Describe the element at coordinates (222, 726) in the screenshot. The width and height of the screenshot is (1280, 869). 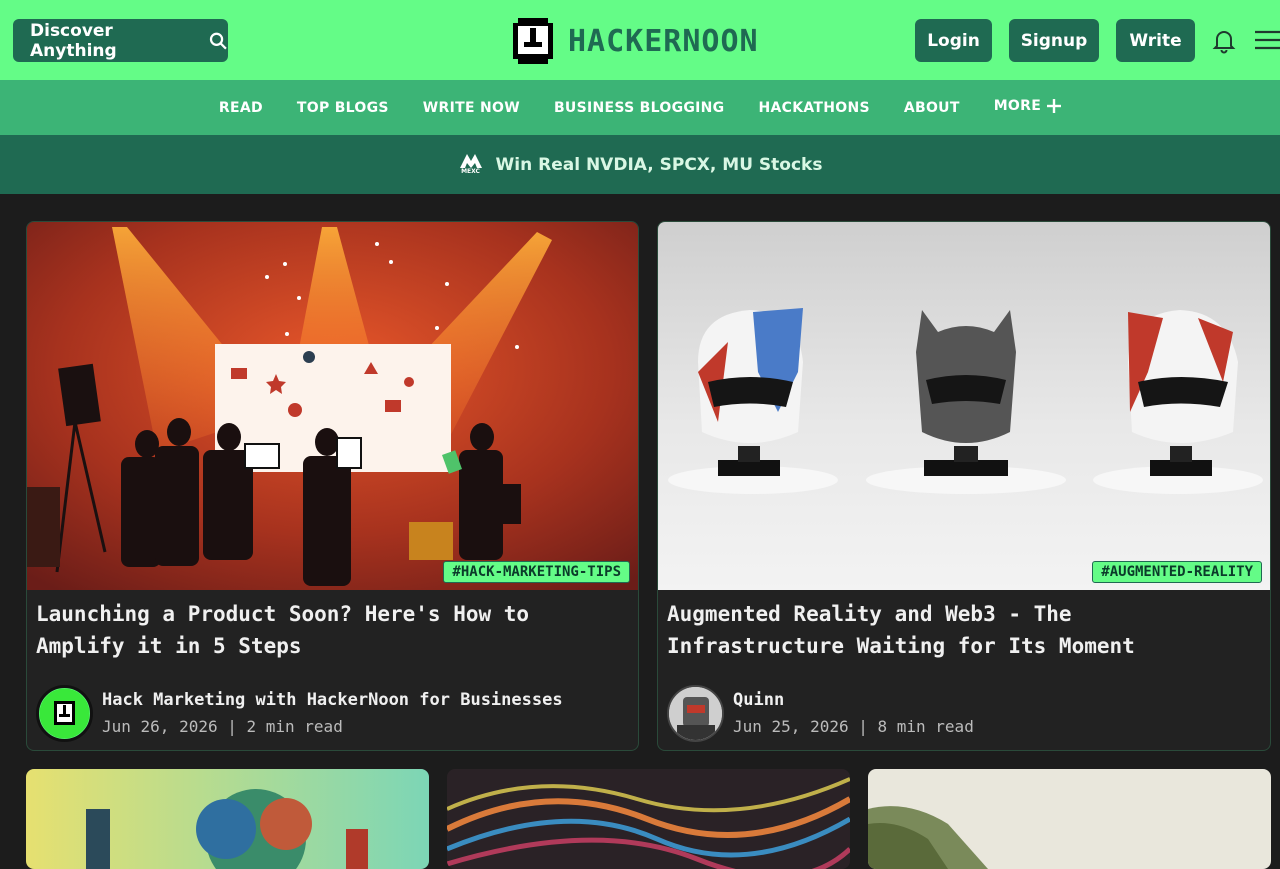
I see `article-meta: Jun 26, 2026 | 2 min read` at that location.